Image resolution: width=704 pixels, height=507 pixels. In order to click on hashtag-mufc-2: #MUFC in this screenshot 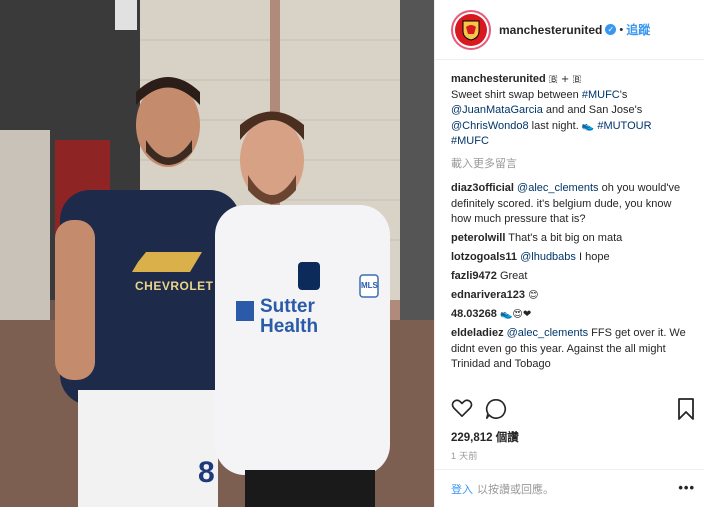, I will do `click(470, 141)`.